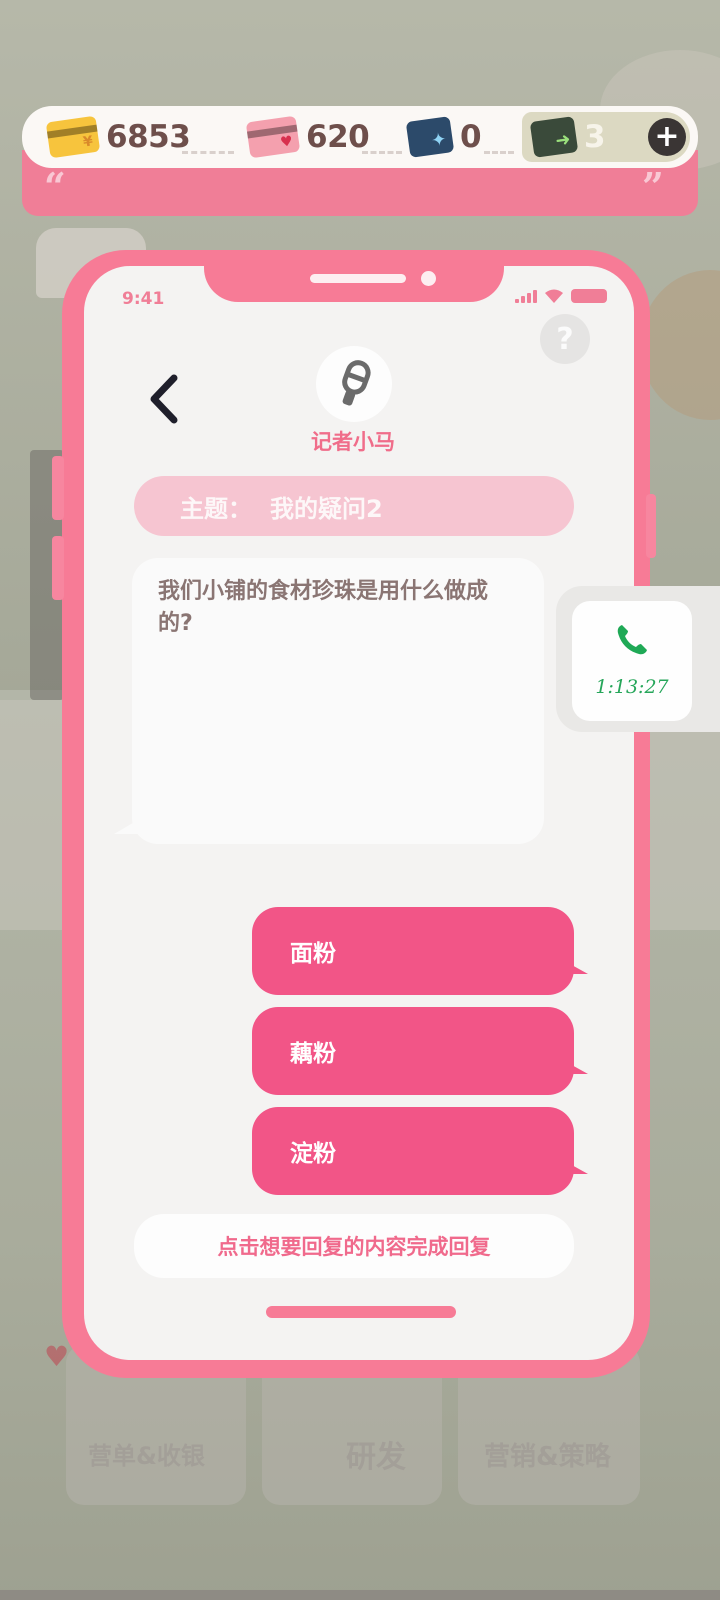  I want to click on love-card-count: 620, so click(338, 137).